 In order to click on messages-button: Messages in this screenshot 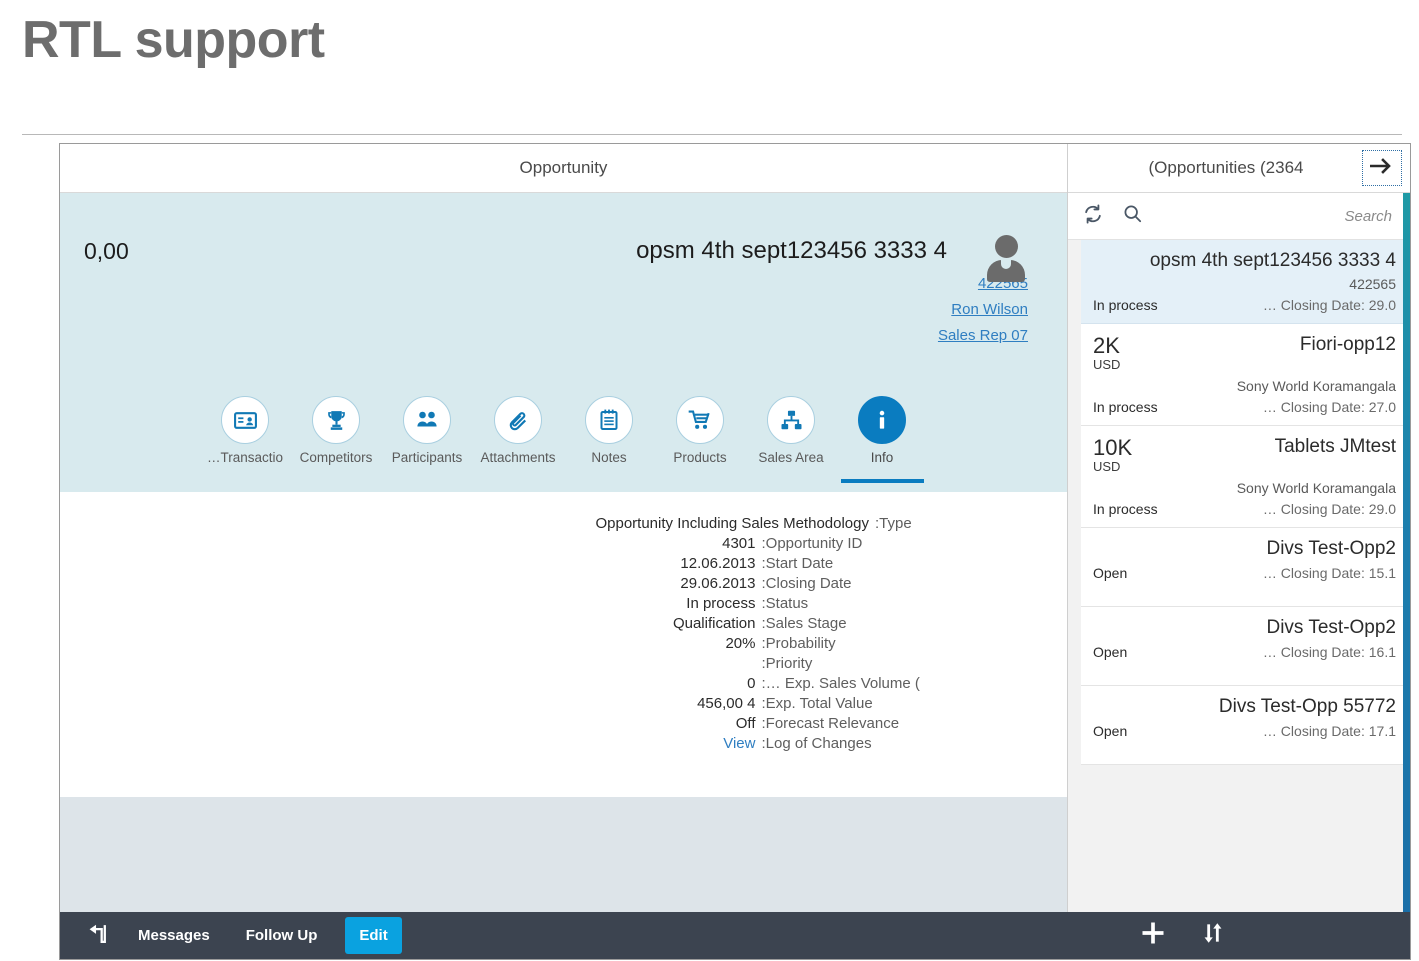, I will do `click(174, 935)`.